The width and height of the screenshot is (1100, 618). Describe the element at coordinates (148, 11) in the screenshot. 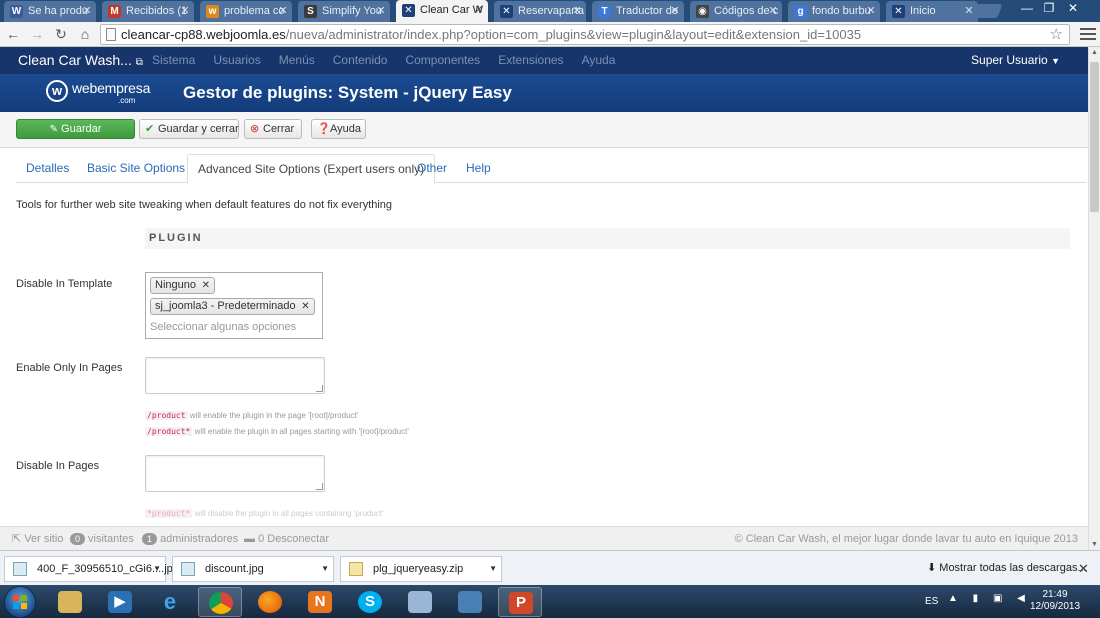

I see `browser-tab: M Recibidos (1 ✕` at that location.